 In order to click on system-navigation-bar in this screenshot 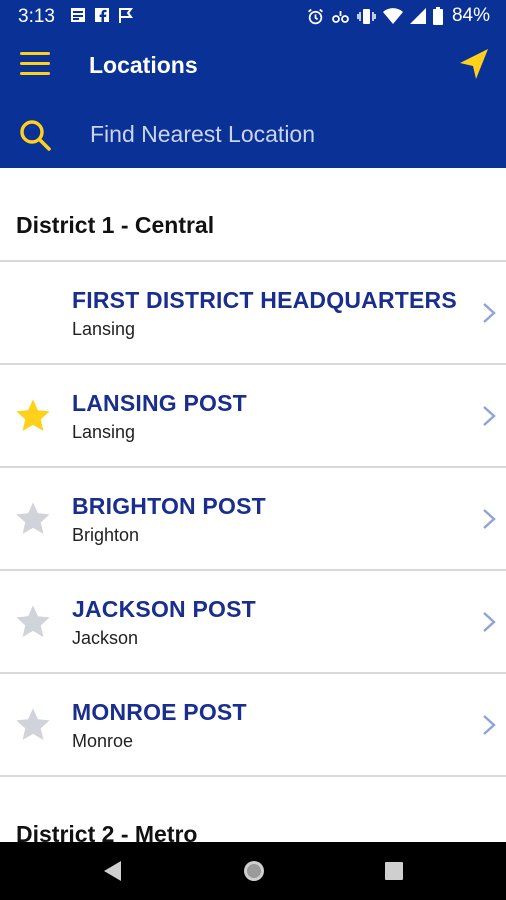, I will do `click(253, 871)`.